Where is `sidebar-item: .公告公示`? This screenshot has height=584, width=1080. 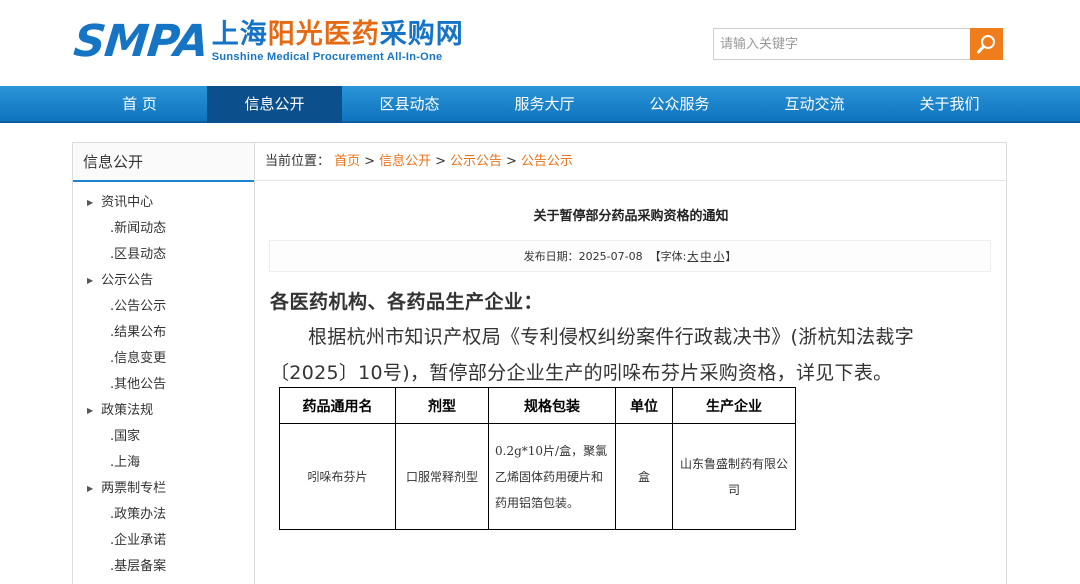 sidebar-item: .公告公示 is located at coordinates (163, 307).